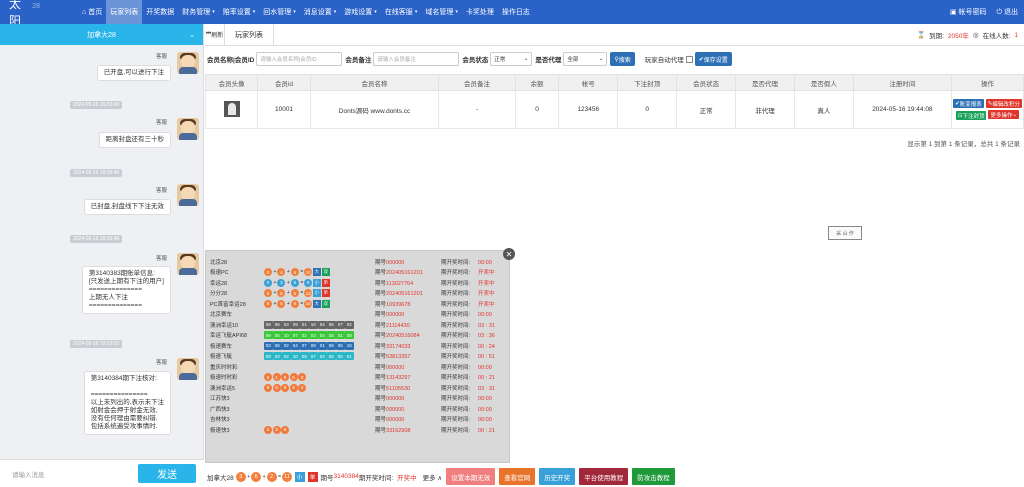 The image size is (1024, 487). What do you see at coordinates (352, 429) in the screenshot?
I see `result-row: 极速快3 2 3 6 期号33162908 期开奖时间: 00 : 21` at bounding box center [352, 429].